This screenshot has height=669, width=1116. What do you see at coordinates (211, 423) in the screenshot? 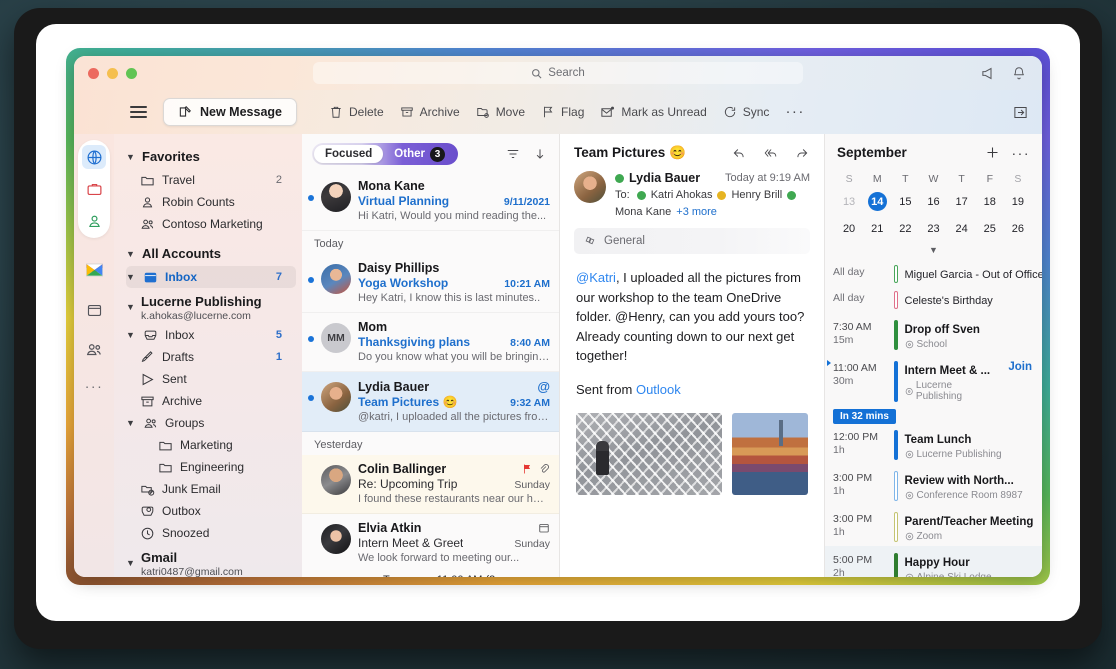
I see `sidebar-item-groups: ▼ Groups` at bounding box center [211, 423].